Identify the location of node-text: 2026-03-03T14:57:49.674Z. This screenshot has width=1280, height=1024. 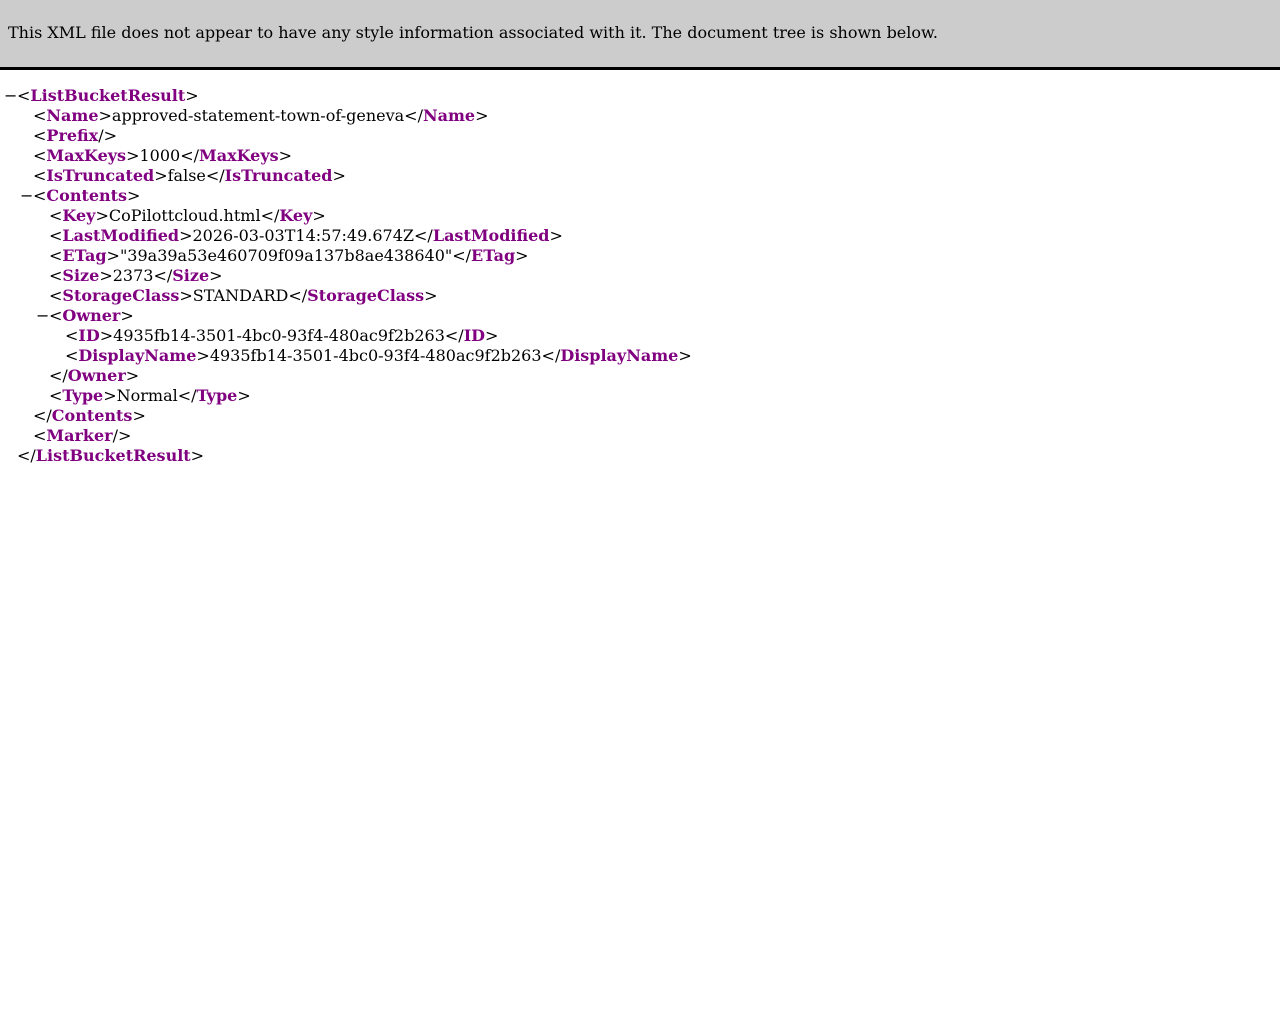
(303, 235).